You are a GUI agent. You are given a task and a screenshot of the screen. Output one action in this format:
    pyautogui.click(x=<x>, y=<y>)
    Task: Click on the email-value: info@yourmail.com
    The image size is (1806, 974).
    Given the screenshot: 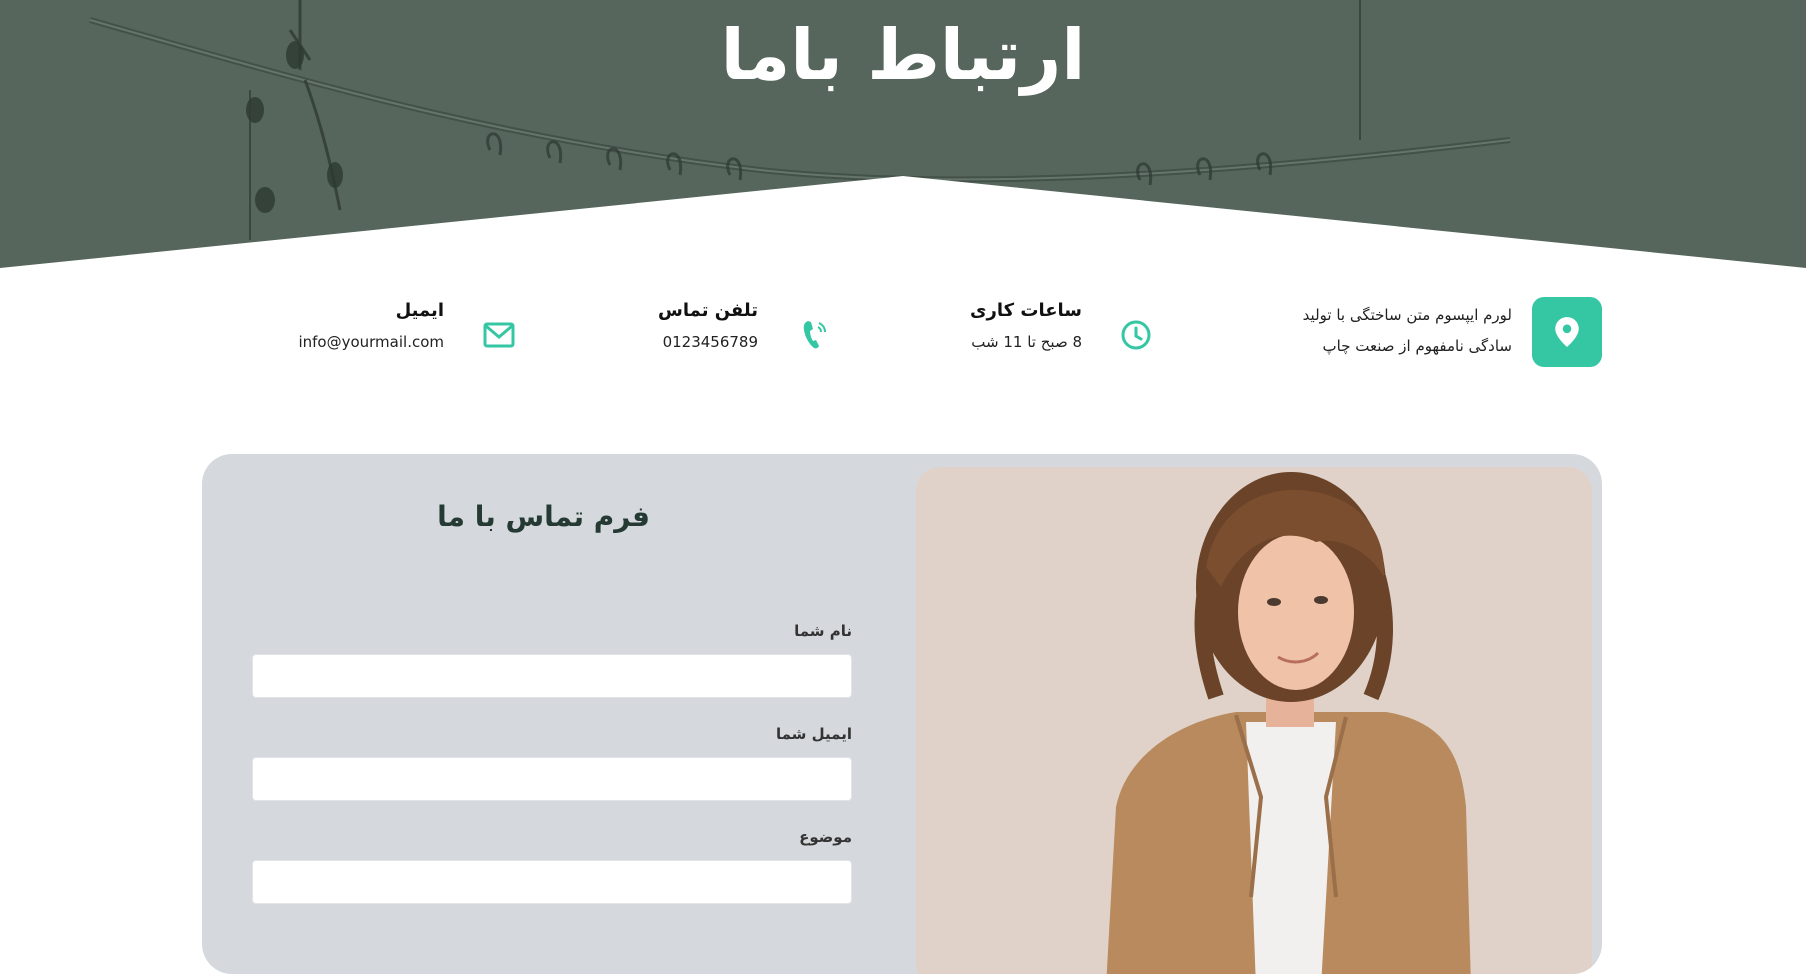 What is the action you would take?
    pyautogui.click(x=342, y=342)
    